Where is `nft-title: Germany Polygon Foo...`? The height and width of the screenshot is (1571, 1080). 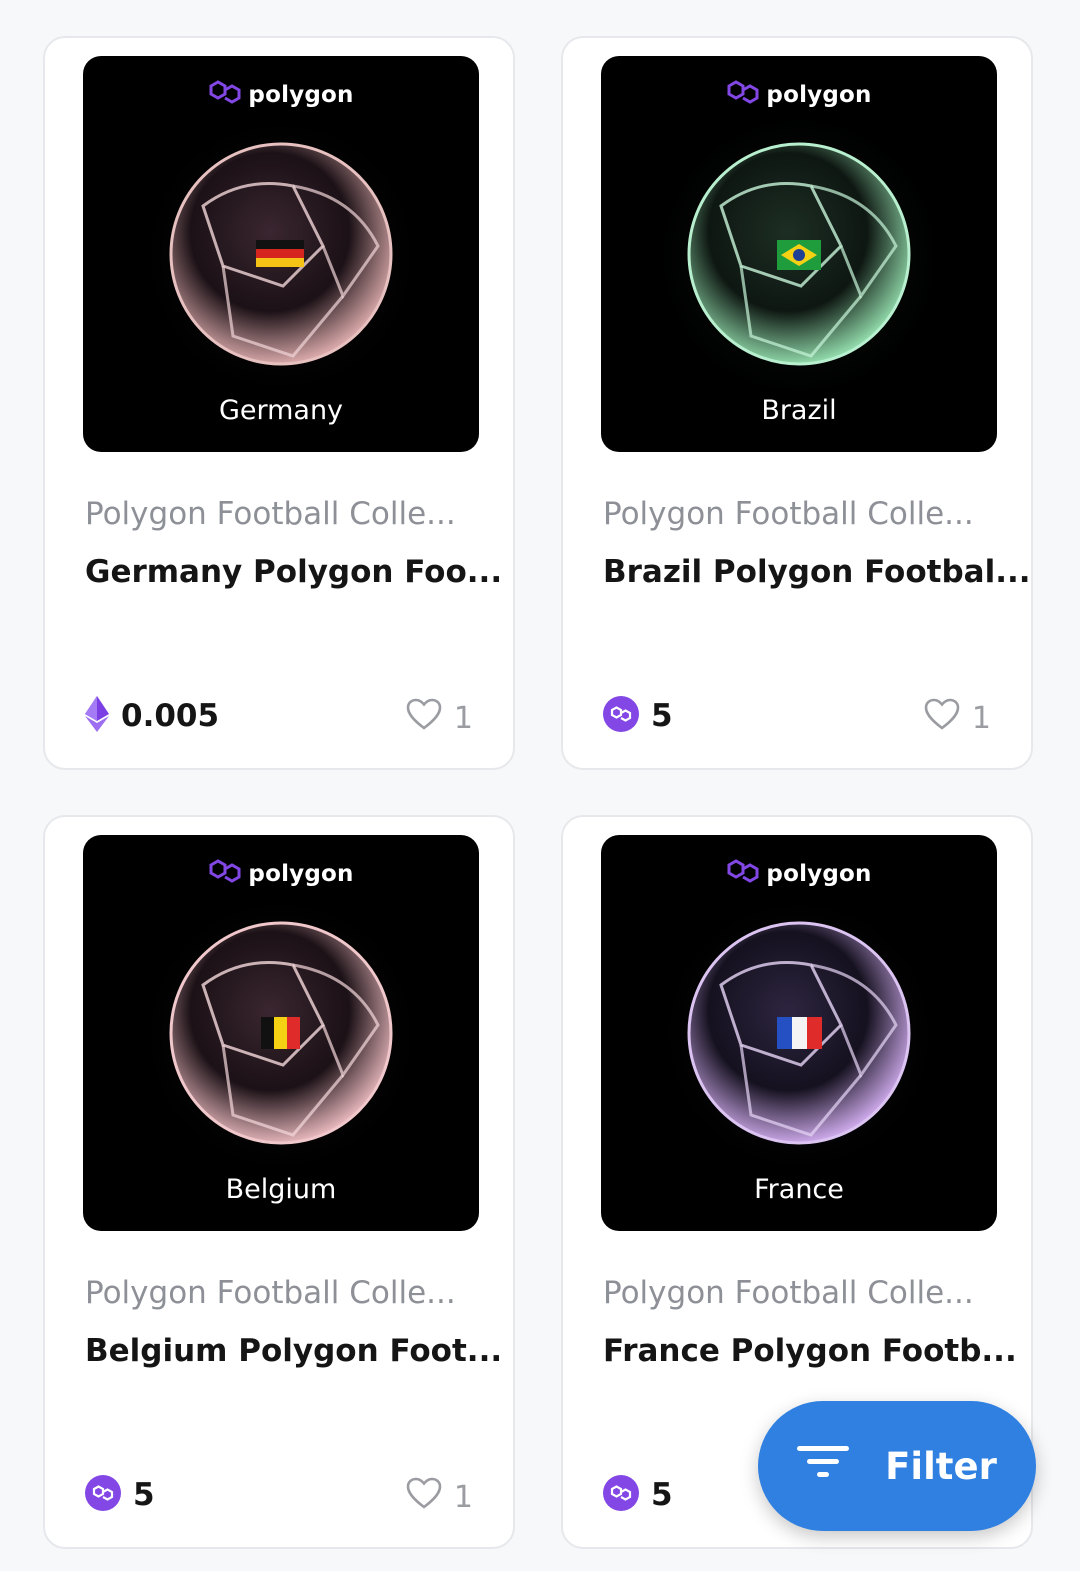 nft-title: Germany Polygon Foo... is located at coordinates (294, 572).